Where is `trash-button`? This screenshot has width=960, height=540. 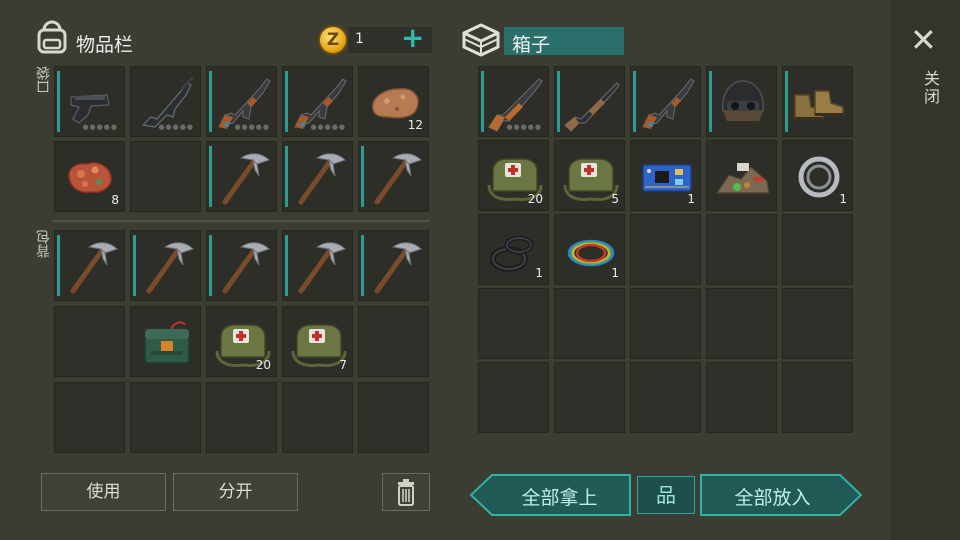
trash-button is located at coordinates (406, 492).